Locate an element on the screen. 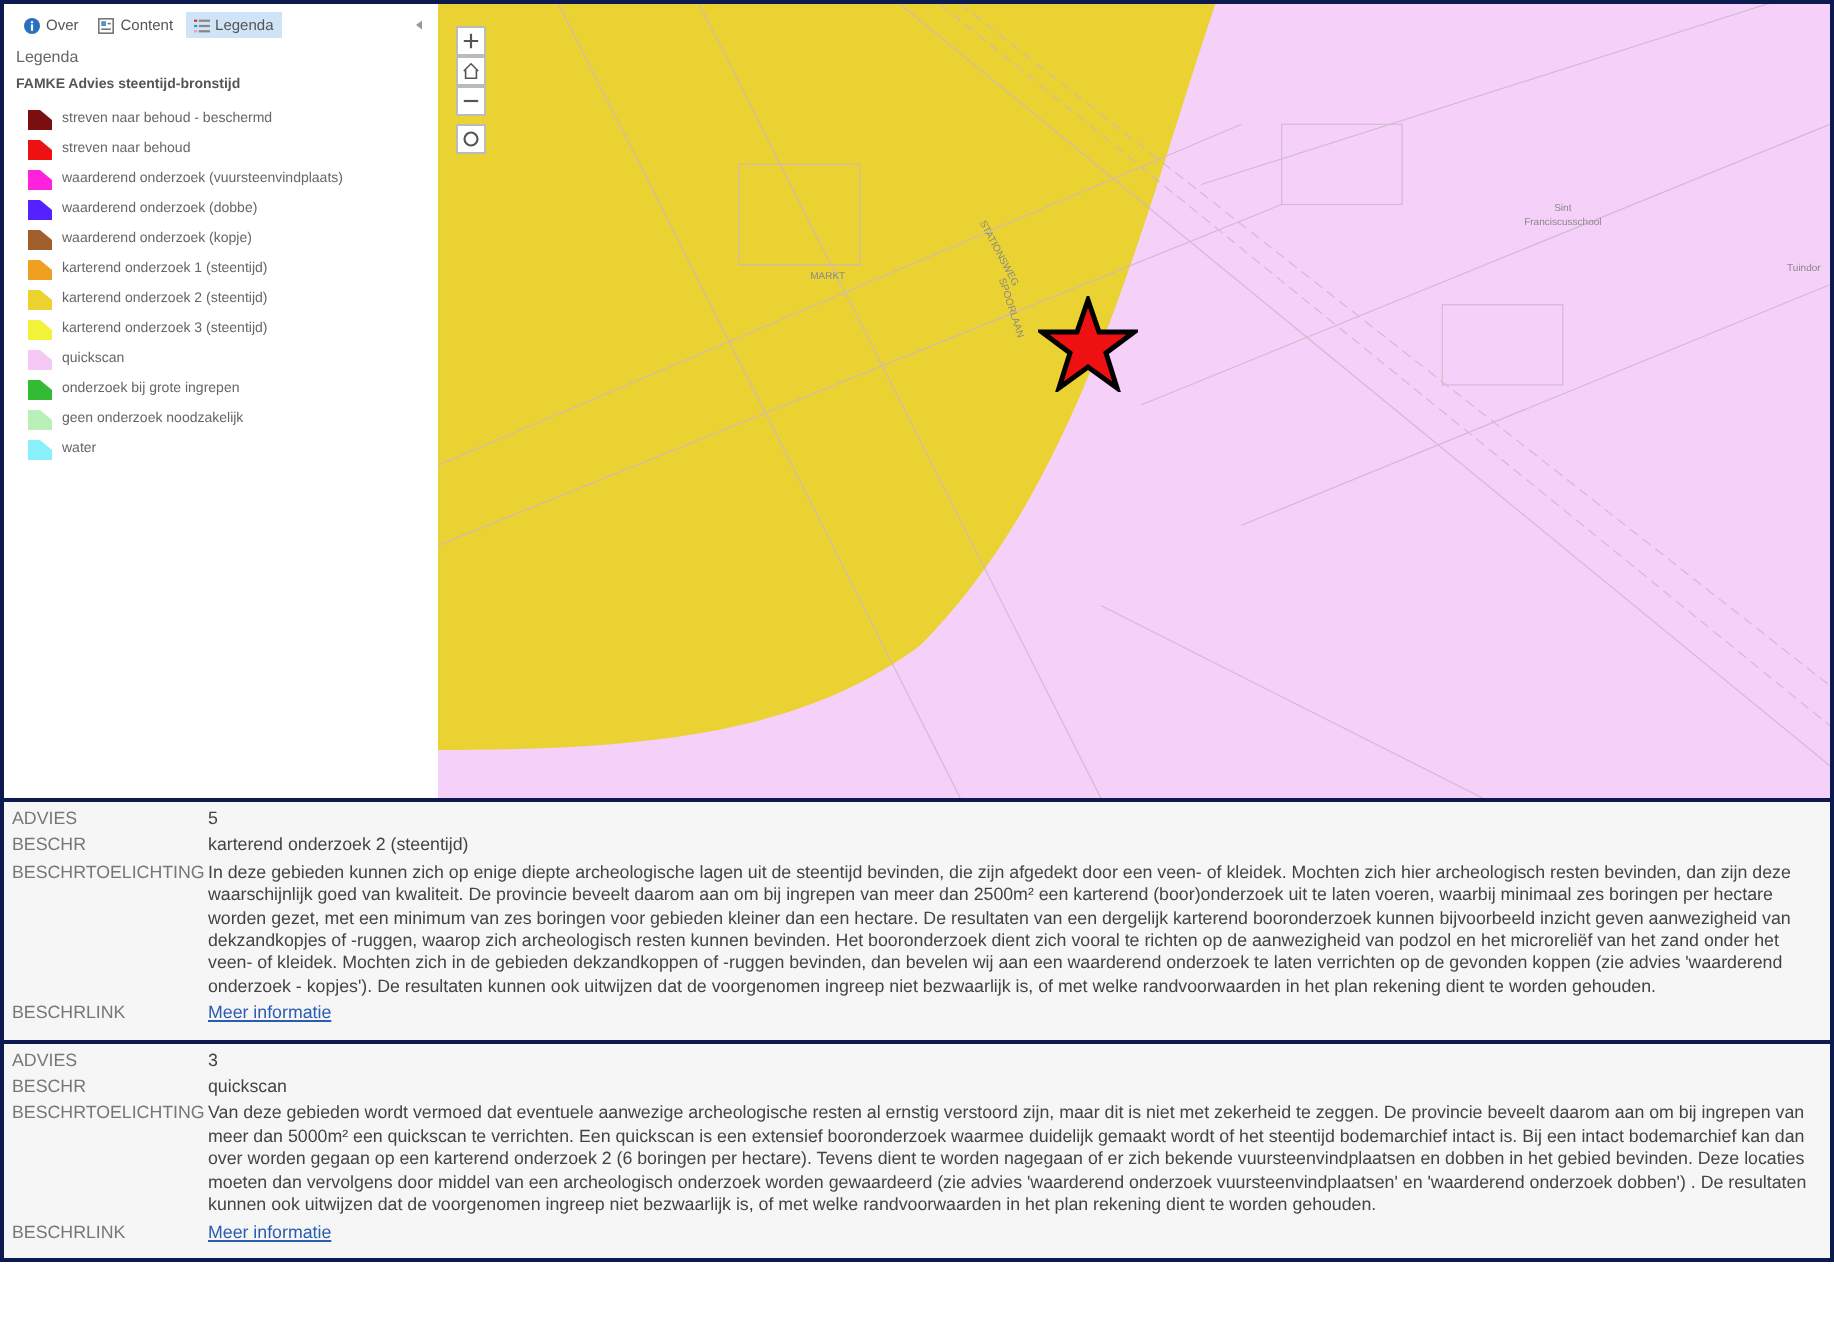 The image size is (1834, 1344). locate-button is located at coordinates (471, 139).